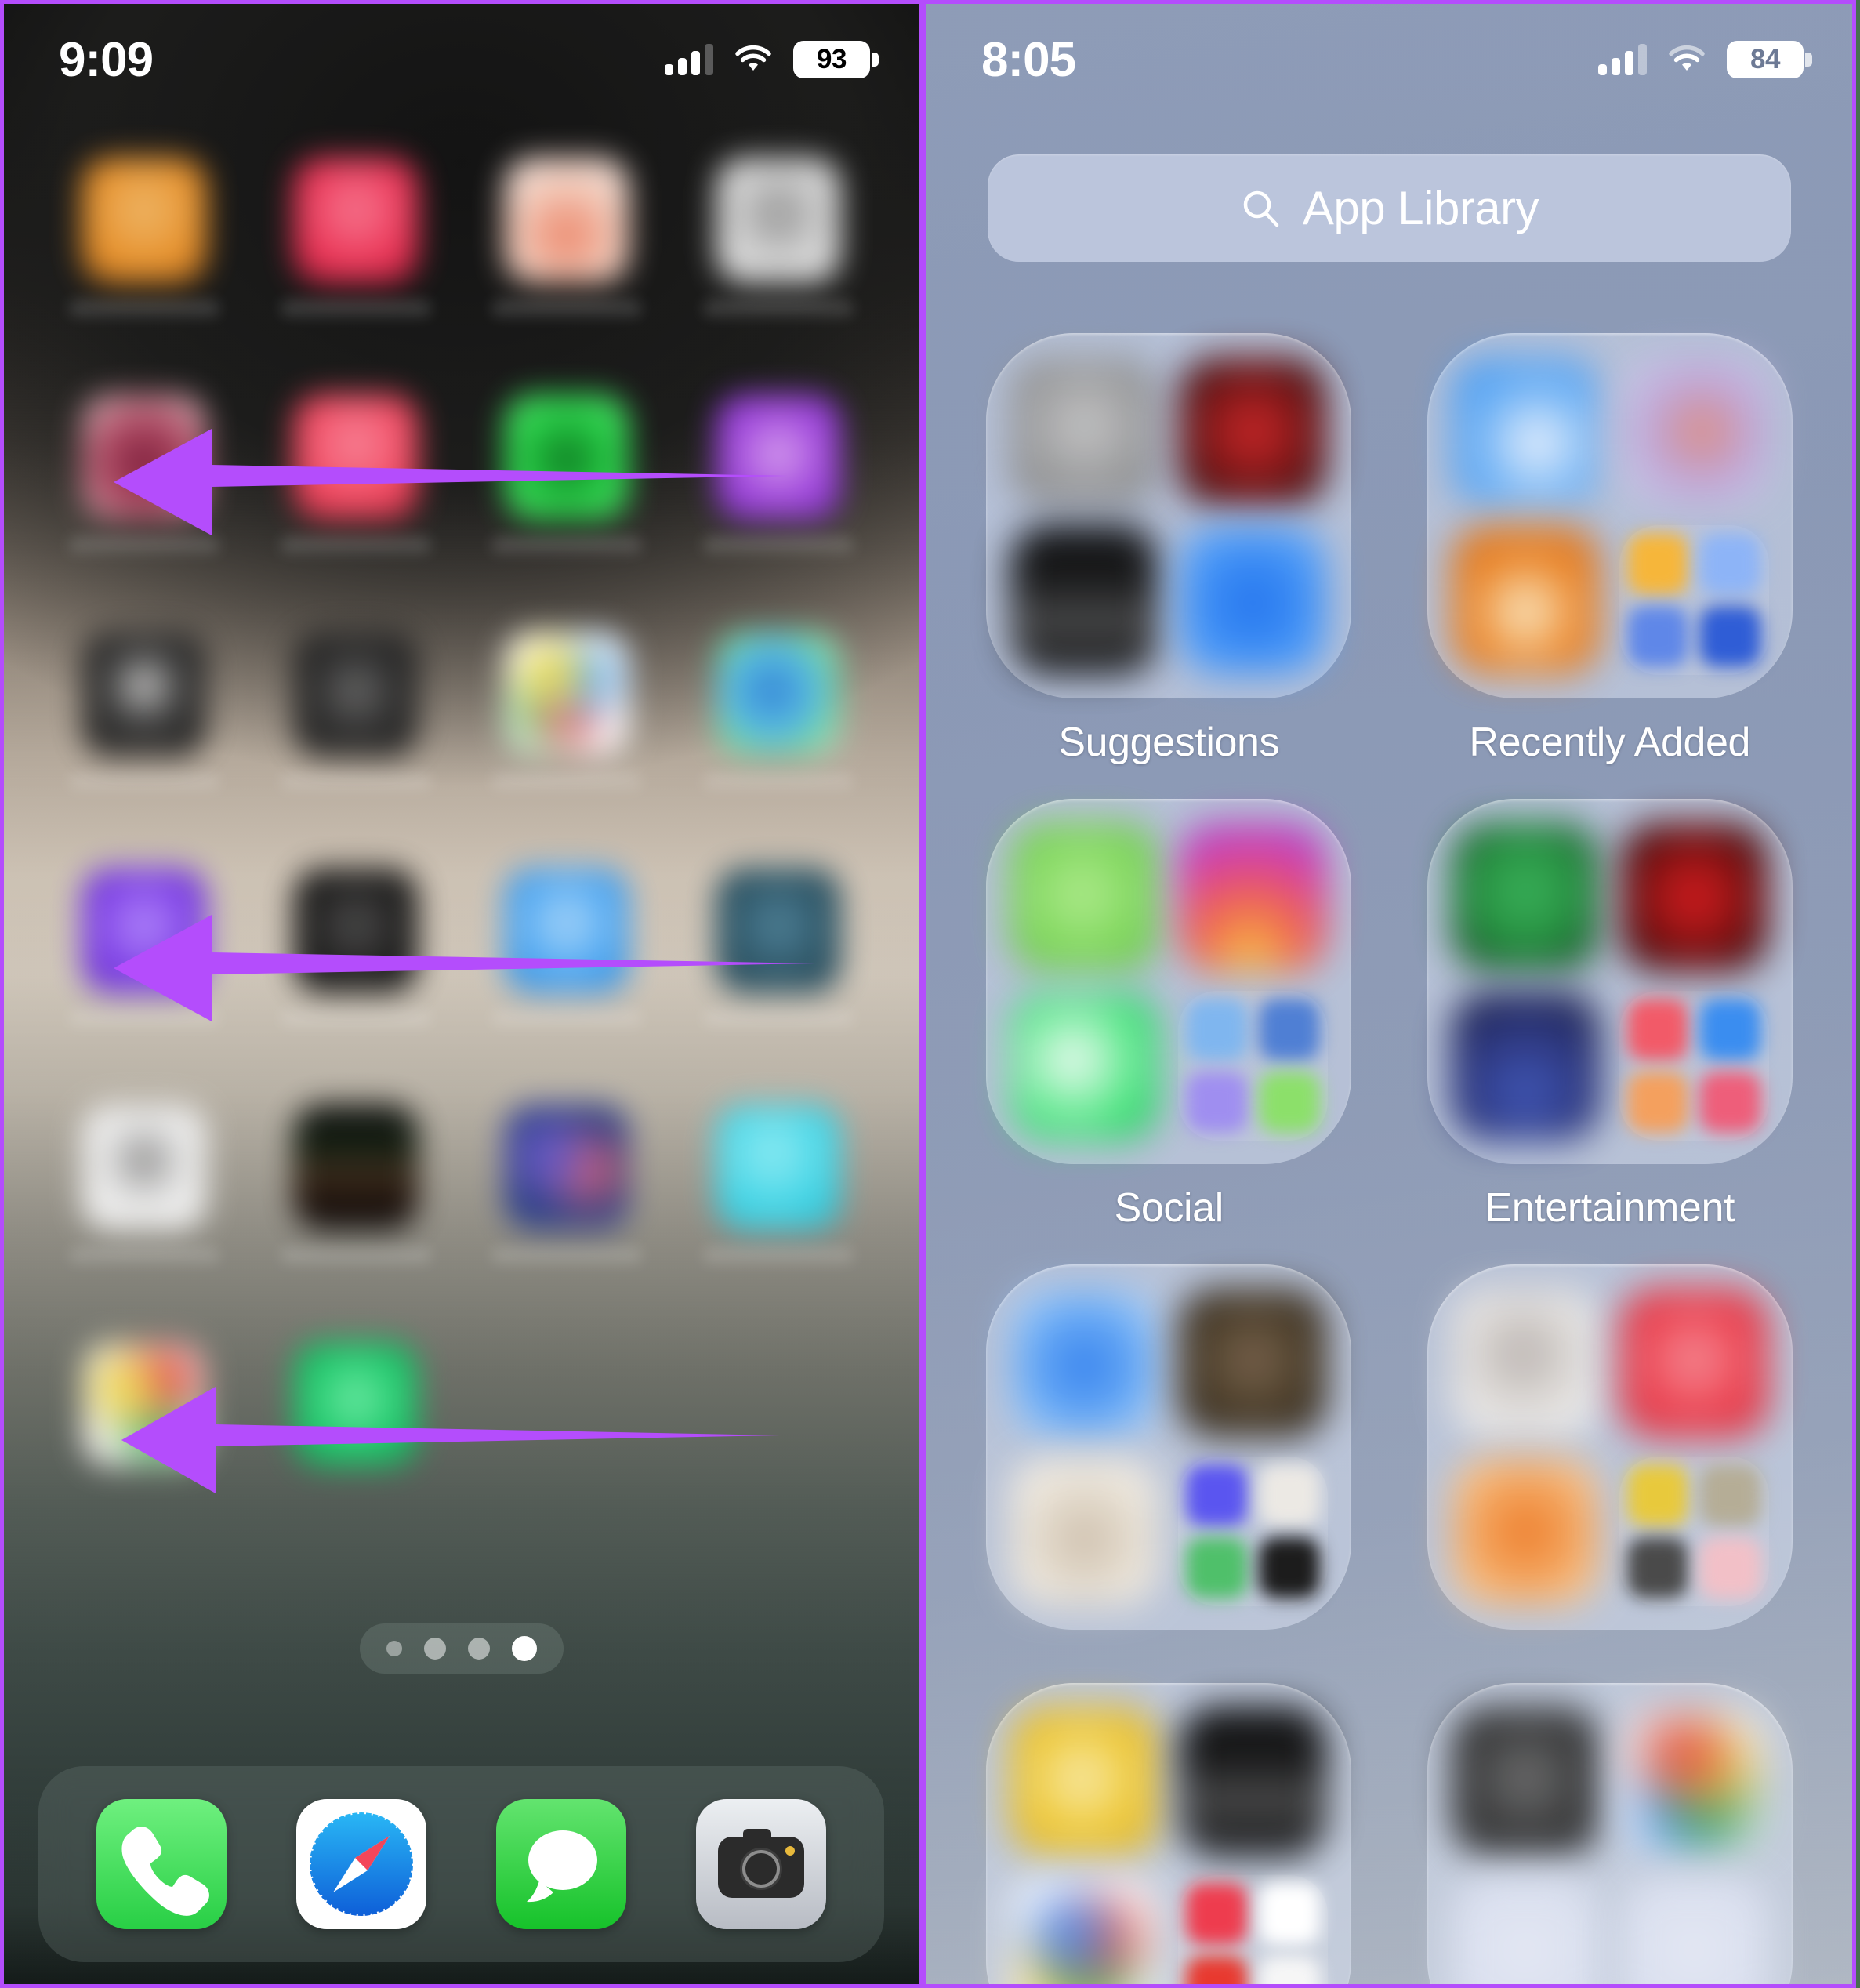 This screenshot has width=1860, height=1988. Describe the element at coordinates (361, 1864) in the screenshot. I see `dock-icon-safari` at that location.